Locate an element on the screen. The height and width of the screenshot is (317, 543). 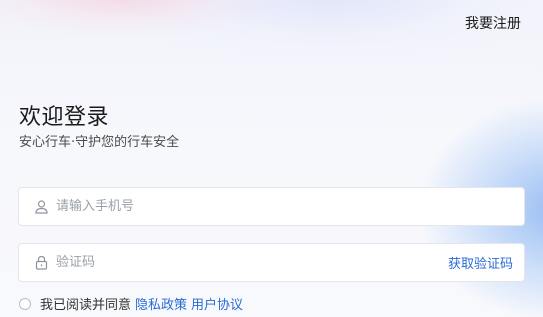
agreement-radio is located at coordinates (25, 303).